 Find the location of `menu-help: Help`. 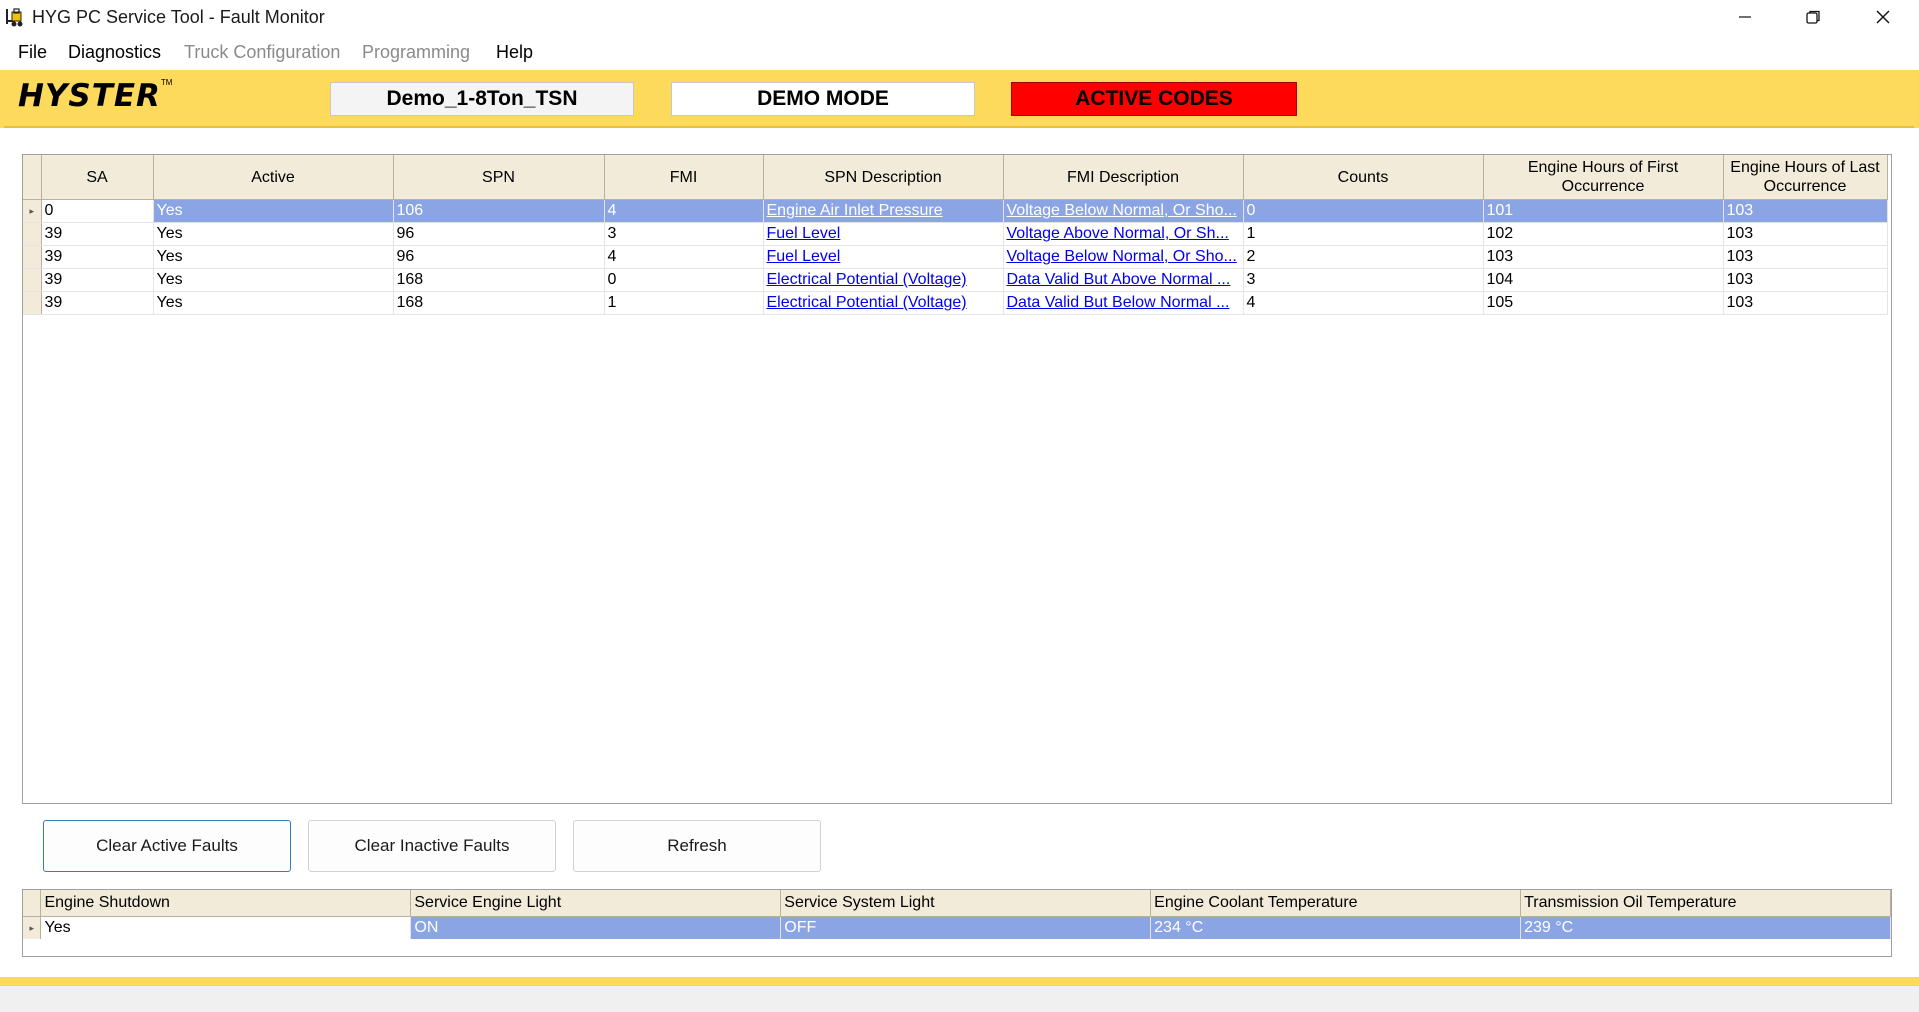

menu-help: Help is located at coordinates (514, 52).